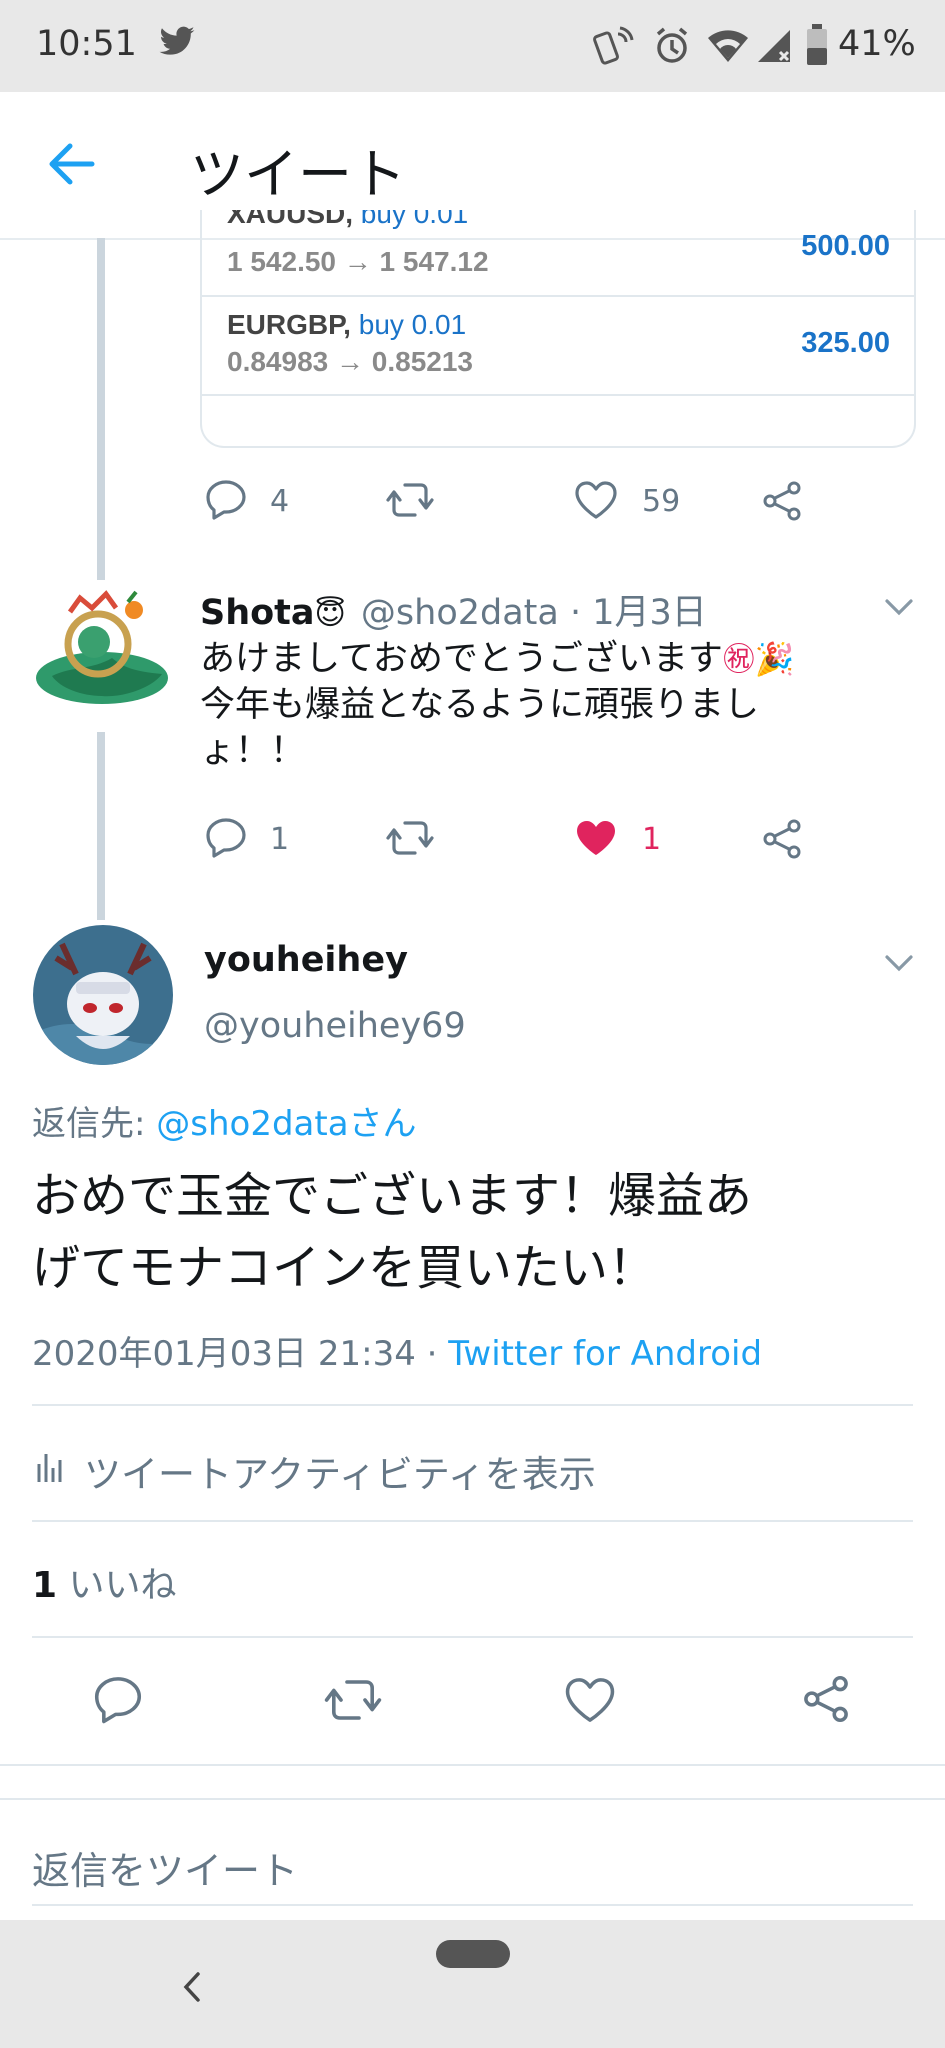  I want to click on user-name: Shota, so click(257, 613).